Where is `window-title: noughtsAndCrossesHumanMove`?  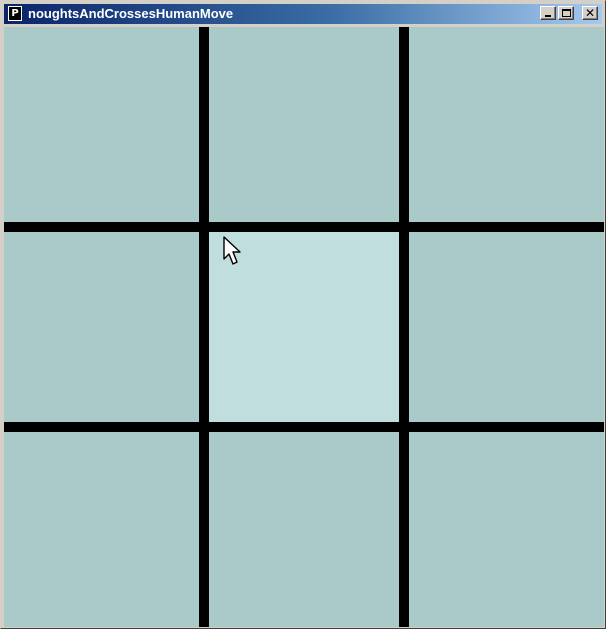
window-title: noughtsAndCrossesHumanMove is located at coordinates (131, 13).